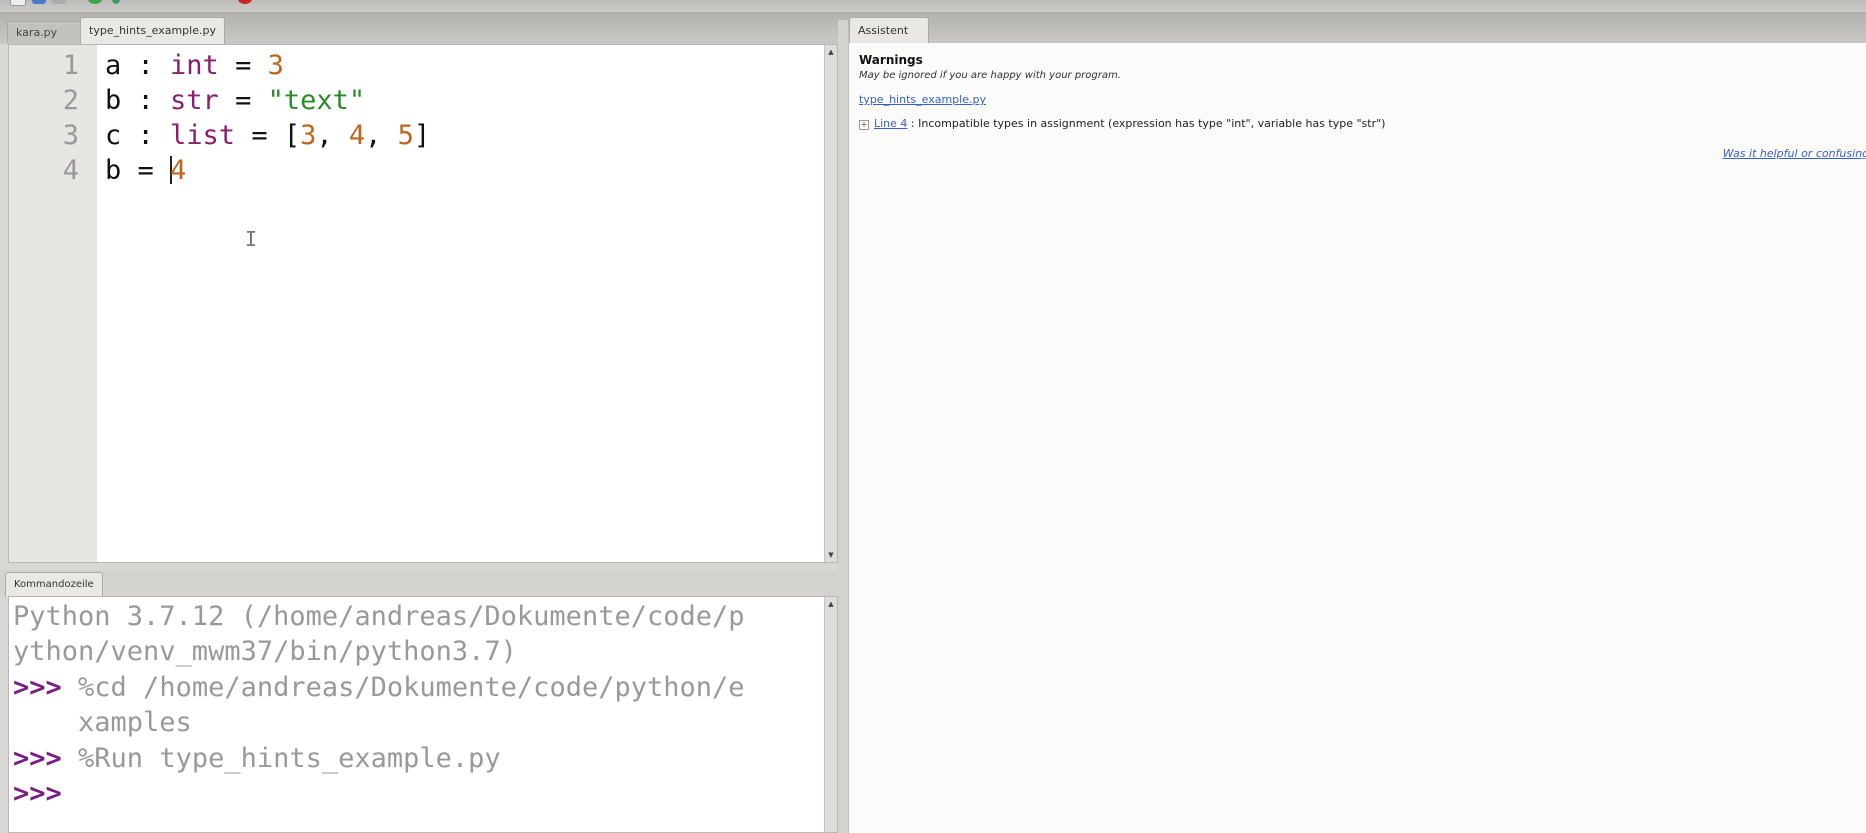 The image size is (1866, 833). What do you see at coordinates (44, 32) in the screenshot?
I see `tab-kara-py: kara.py` at bounding box center [44, 32].